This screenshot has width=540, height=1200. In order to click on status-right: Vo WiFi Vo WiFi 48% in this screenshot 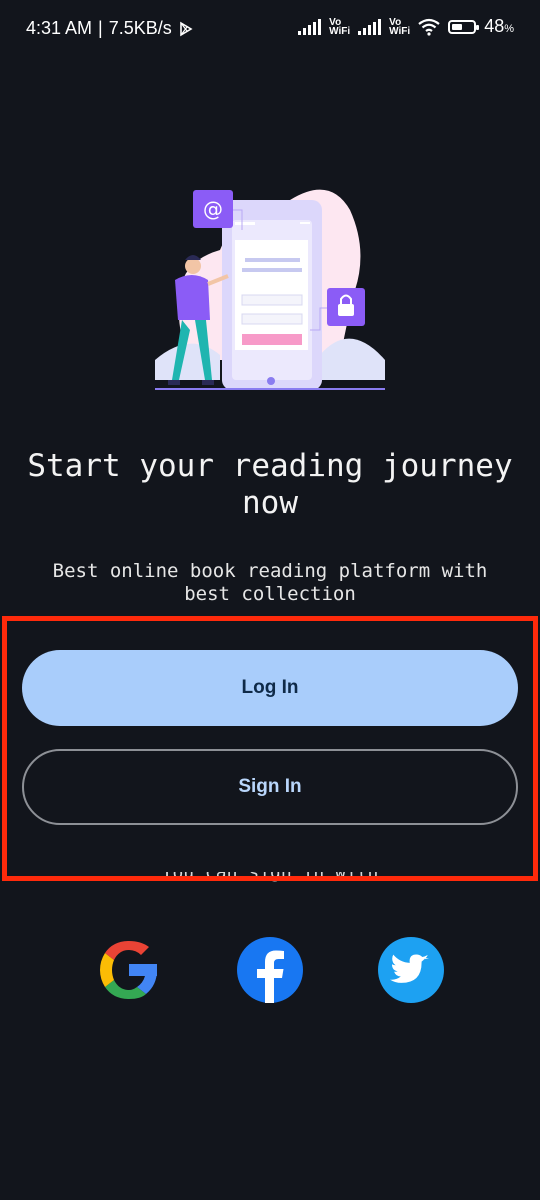, I will do `click(406, 26)`.